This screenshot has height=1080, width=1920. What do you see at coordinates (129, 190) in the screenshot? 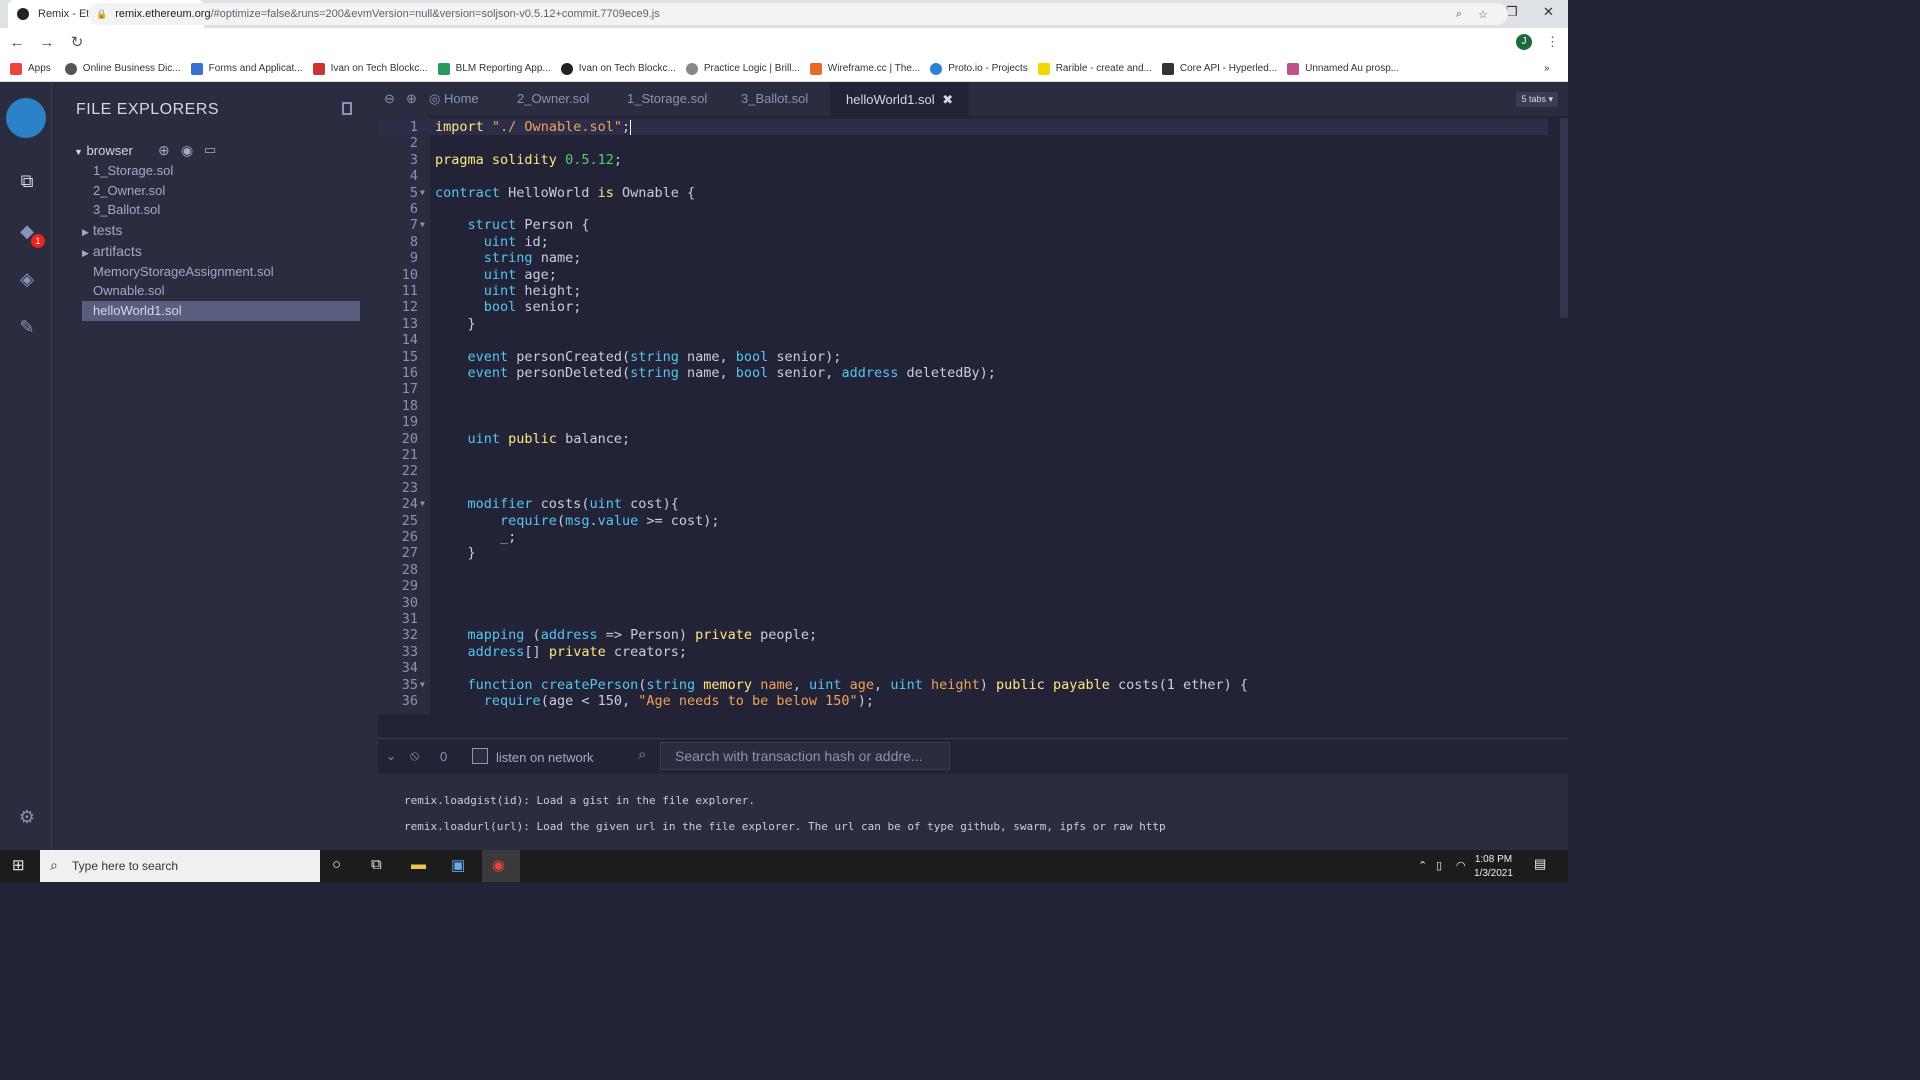
I see `file-item: 2_Owner.sol` at bounding box center [129, 190].